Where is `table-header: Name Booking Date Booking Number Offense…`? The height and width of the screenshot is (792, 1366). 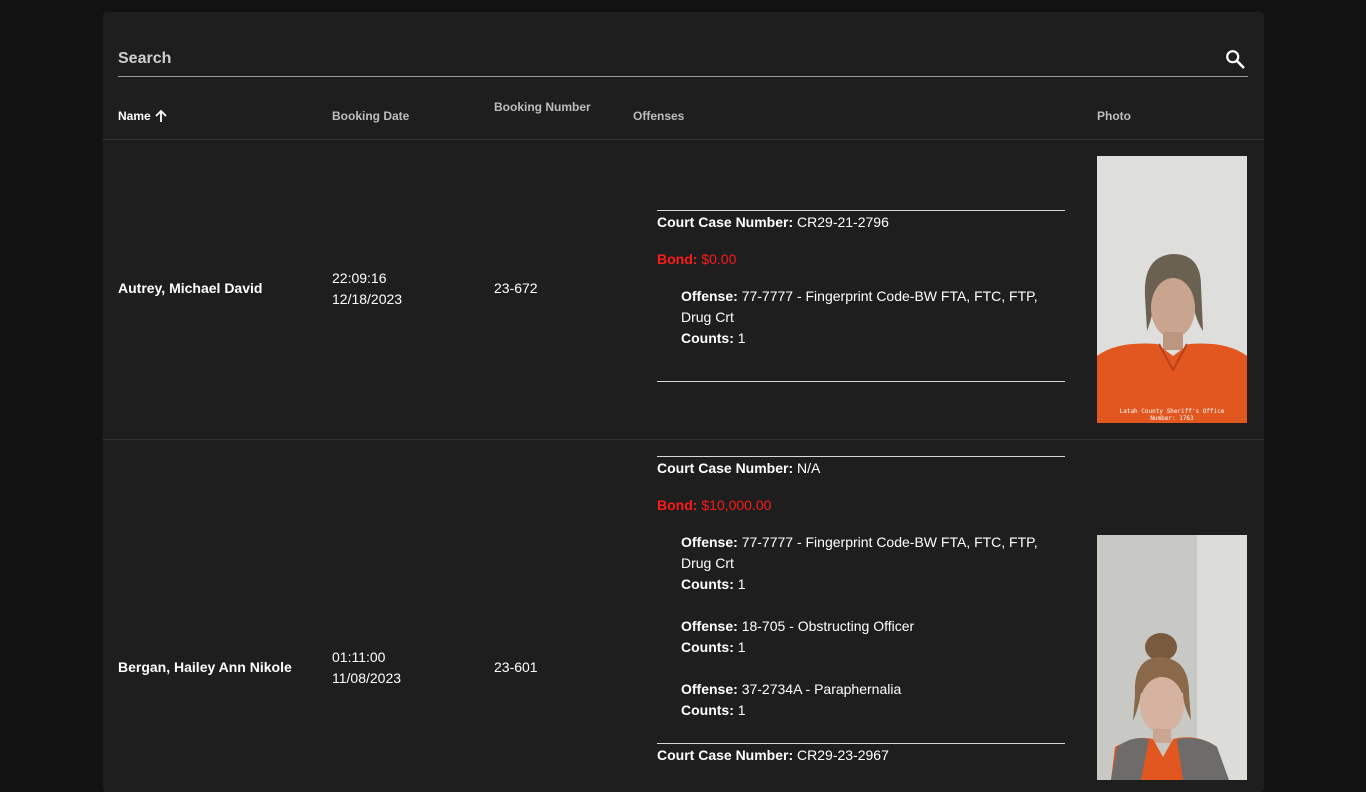 table-header: Name Booking Date Booking Number Offense… is located at coordinates (683, 114).